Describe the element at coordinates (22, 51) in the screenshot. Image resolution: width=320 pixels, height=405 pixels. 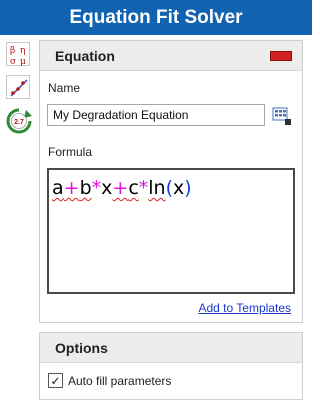
I see `svg-text: η` at that location.